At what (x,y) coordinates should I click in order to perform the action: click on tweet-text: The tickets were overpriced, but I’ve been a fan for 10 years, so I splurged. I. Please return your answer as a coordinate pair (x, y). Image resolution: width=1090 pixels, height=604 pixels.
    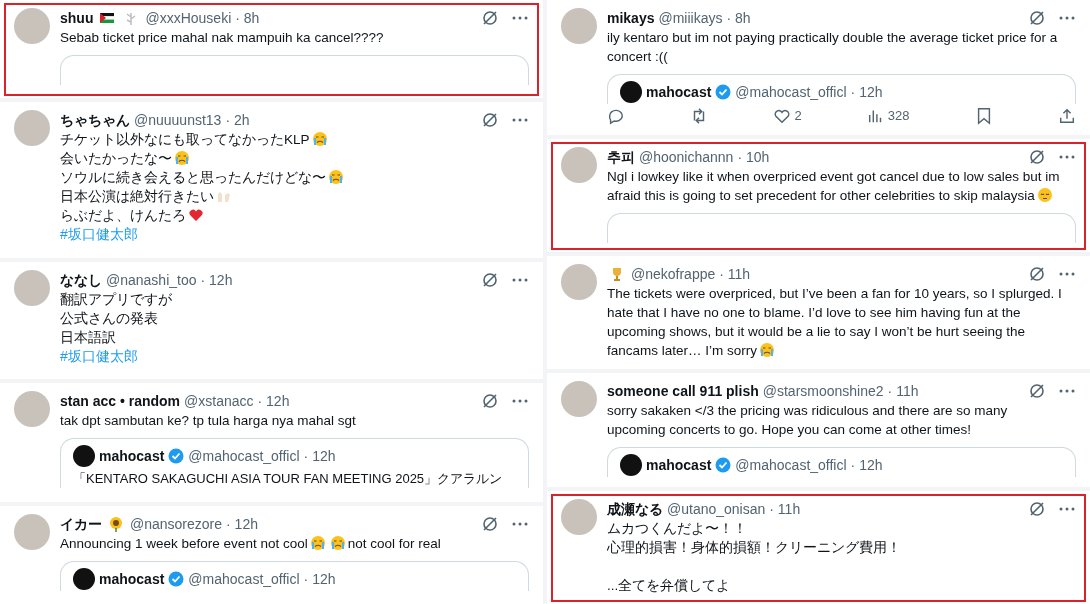
    Looking at the image, I should click on (834, 294).